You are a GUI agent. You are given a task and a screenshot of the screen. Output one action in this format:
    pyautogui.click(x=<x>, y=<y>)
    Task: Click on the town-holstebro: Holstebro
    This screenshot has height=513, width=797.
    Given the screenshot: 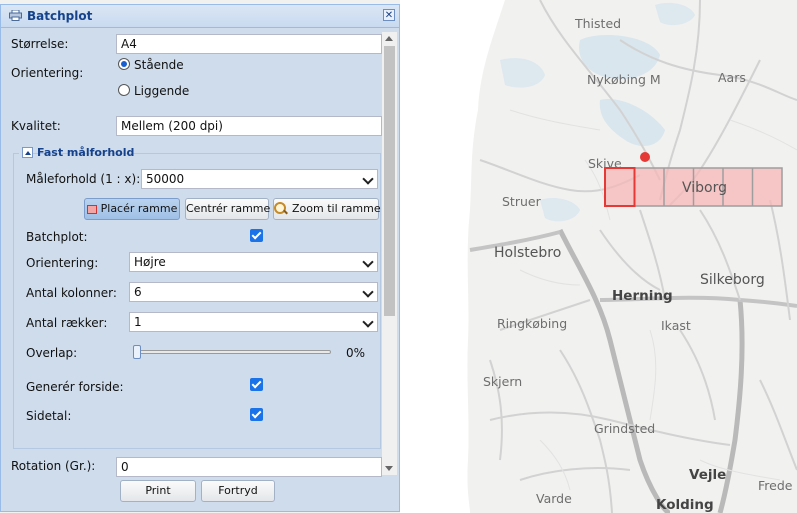 What is the action you would take?
    pyautogui.click(x=528, y=253)
    